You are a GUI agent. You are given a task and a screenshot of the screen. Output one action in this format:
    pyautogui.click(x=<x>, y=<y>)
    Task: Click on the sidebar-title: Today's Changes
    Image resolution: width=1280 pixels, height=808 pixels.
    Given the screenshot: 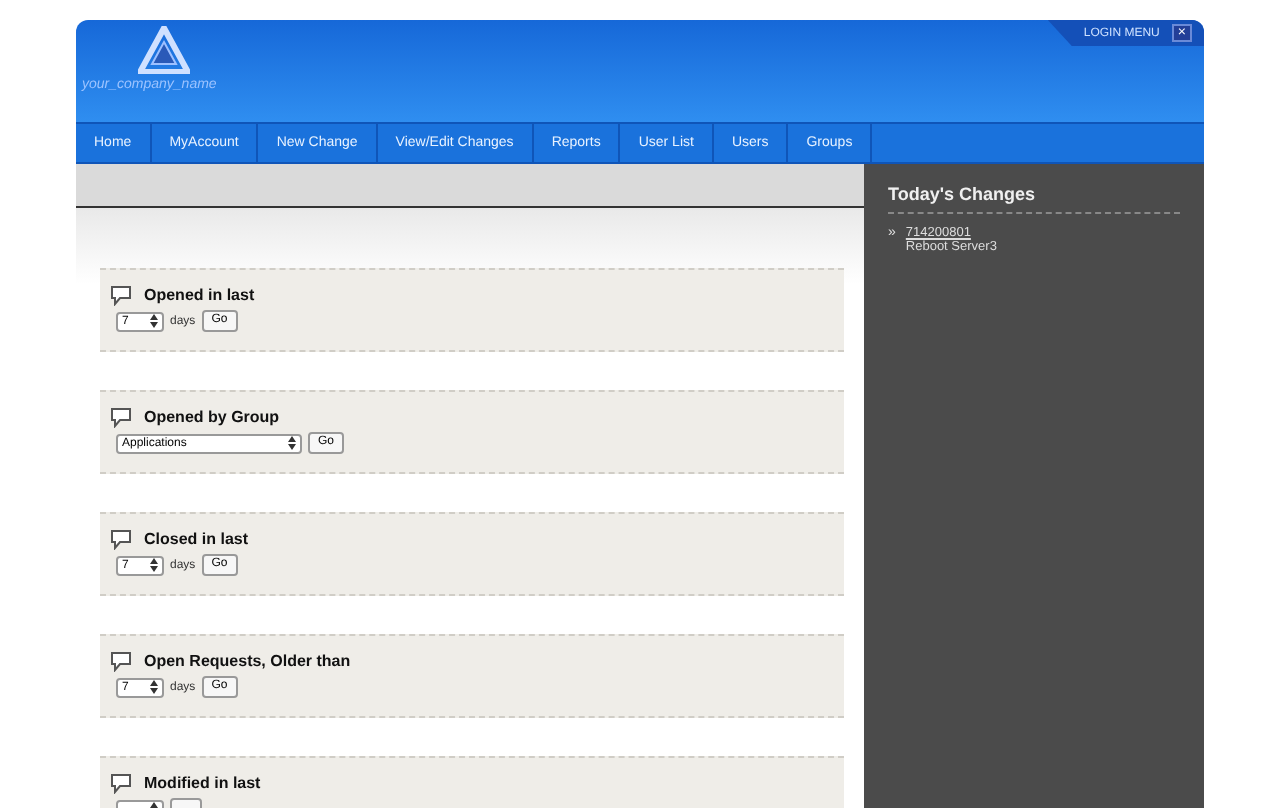 What is the action you would take?
    pyautogui.click(x=1034, y=199)
    